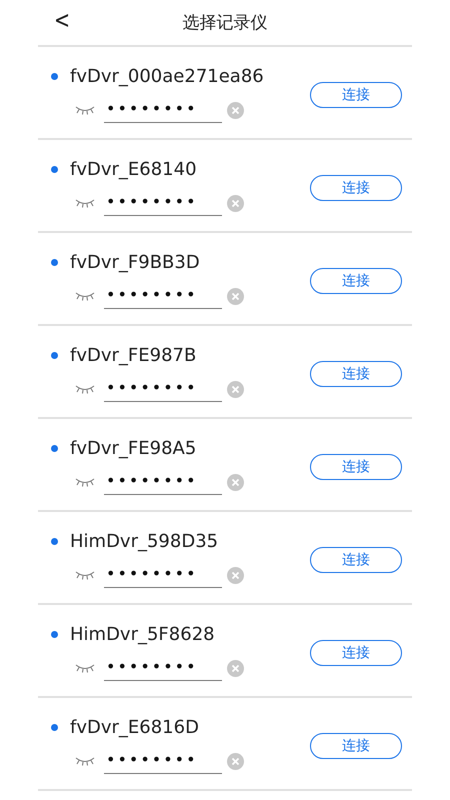 Image resolution: width=450 pixels, height=800 pixels. Describe the element at coordinates (225, 23) in the screenshot. I see `page-title: 选择记录仪` at that location.